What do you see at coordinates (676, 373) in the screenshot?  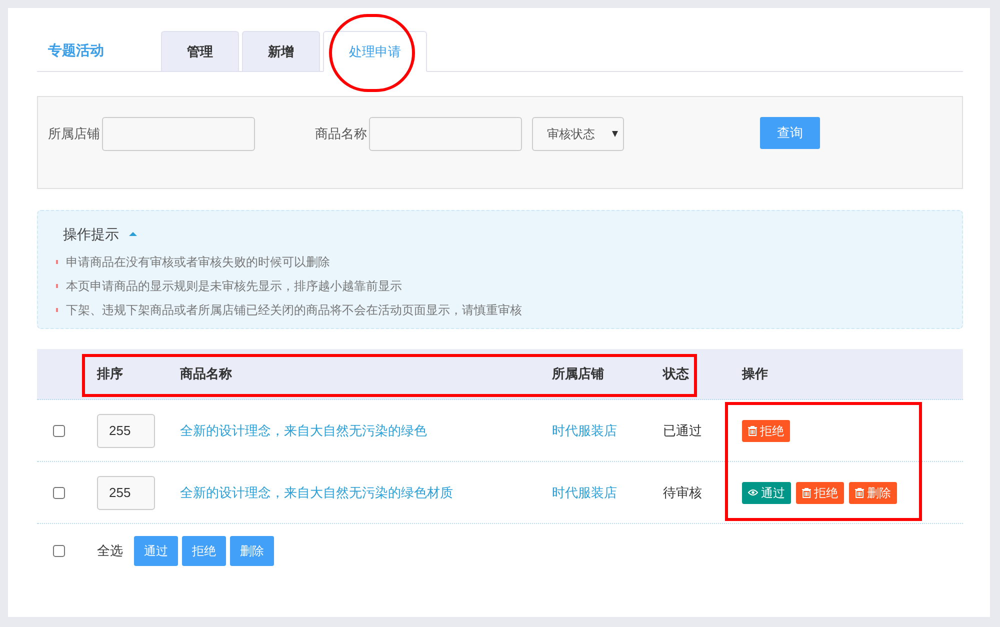 I see `column-header: 状态` at bounding box center [676, 373].